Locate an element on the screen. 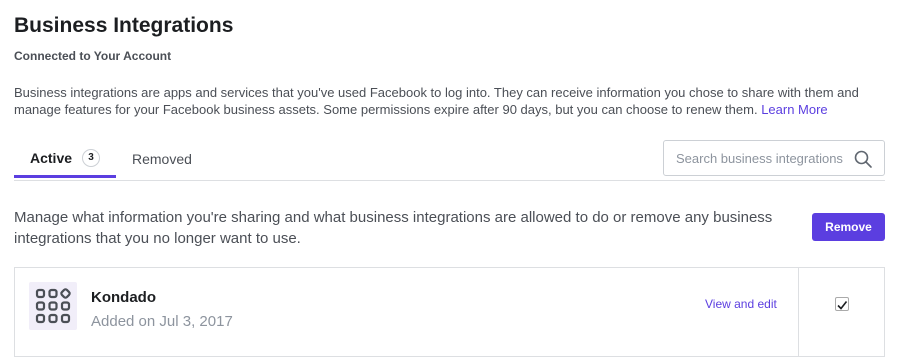 The width and height of the screenshot is (897, 357). integration-added-date: Added on Jul 3, 2017 is located at coordinates (162, 321).